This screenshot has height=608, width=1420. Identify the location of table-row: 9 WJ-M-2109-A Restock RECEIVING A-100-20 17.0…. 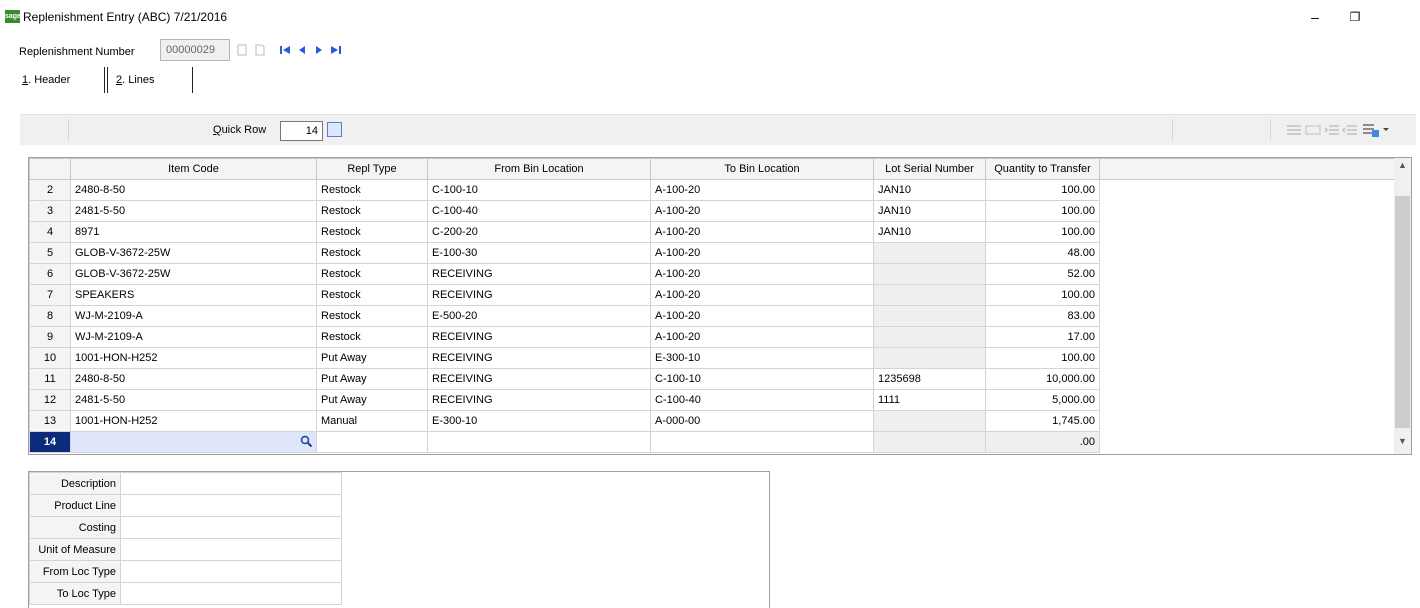
(712, 337).